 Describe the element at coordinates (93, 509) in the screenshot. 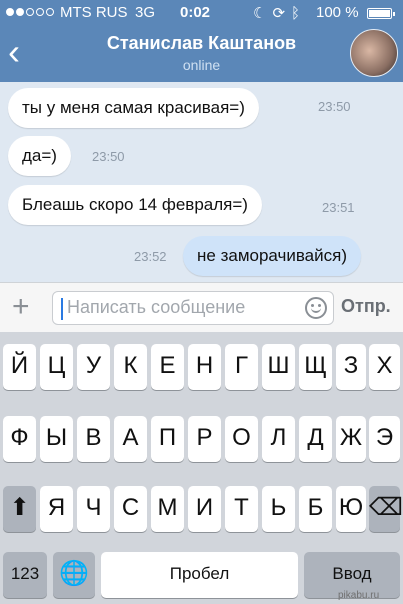

I see `key: Ч` at that location.